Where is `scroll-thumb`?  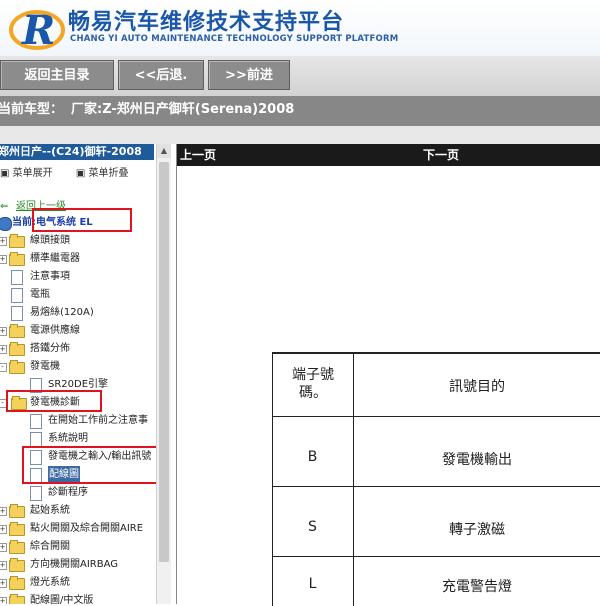 scroll-thumb is located at coordinates (164, 362).